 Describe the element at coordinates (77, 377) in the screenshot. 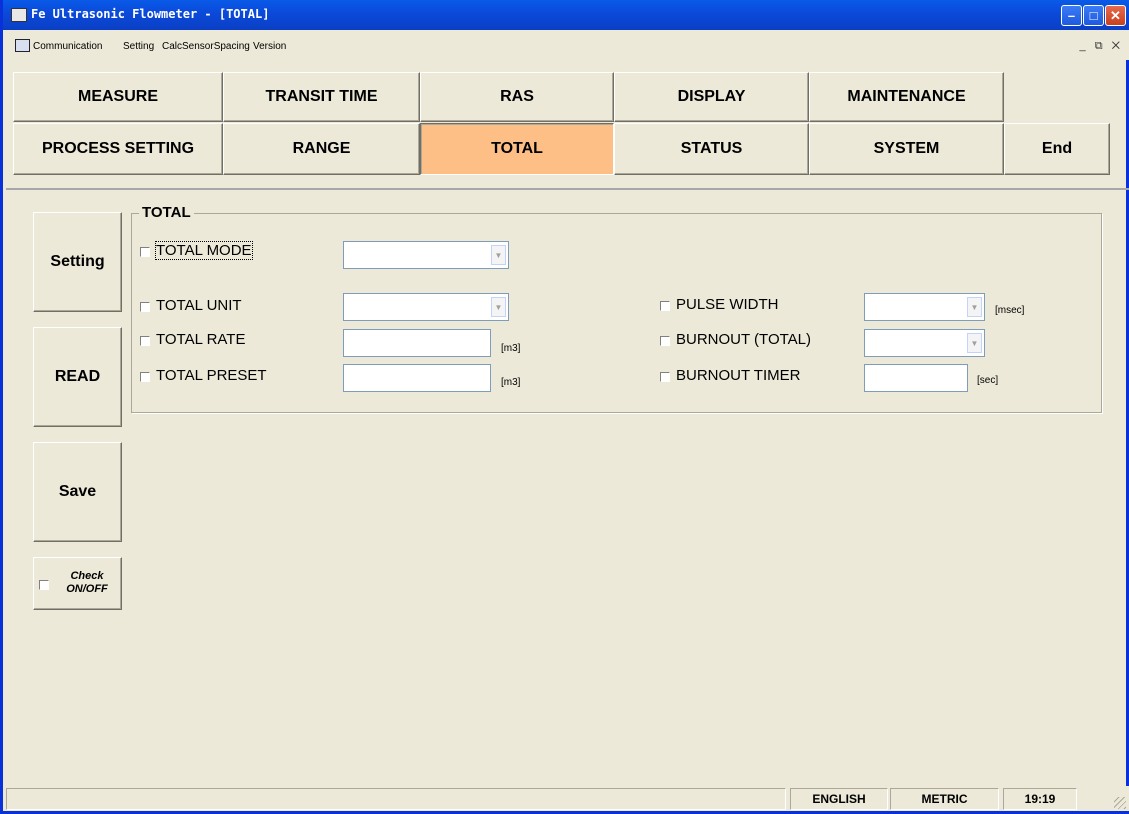

I see `read-button: READ` at that location.